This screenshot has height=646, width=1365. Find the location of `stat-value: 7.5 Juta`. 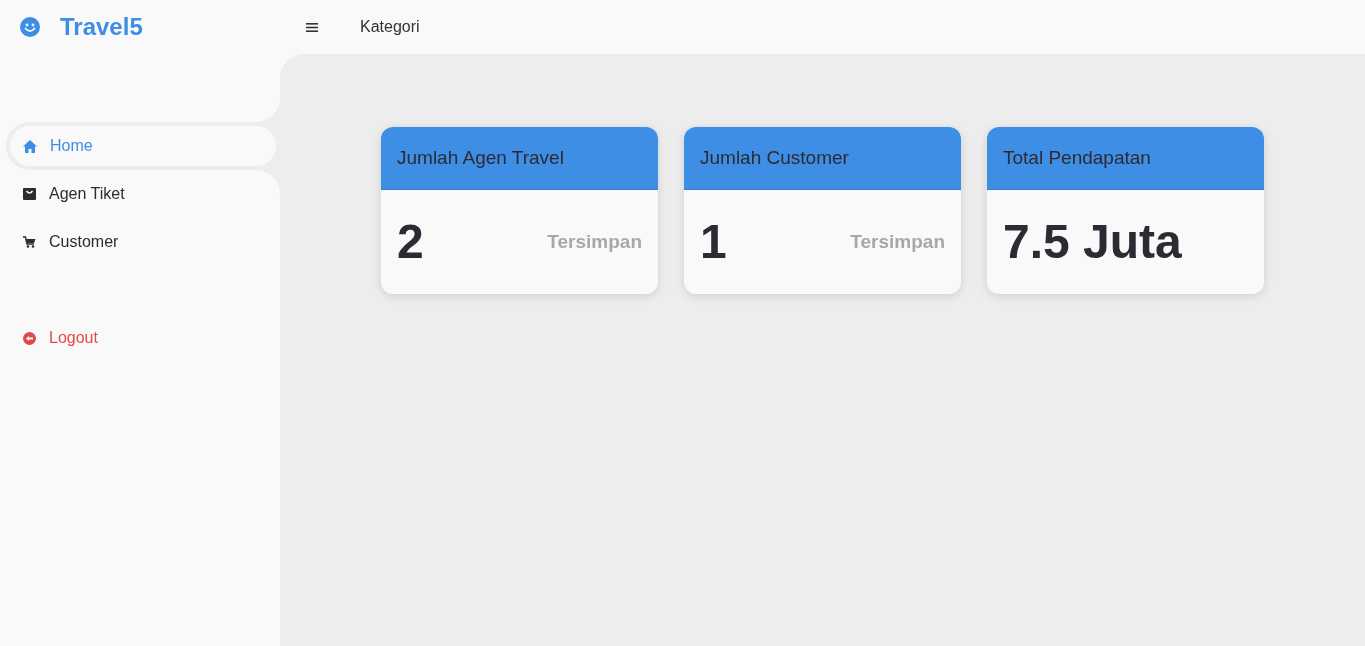

stat-value: 7.5 Juta is located at coordinates (1092, 242).